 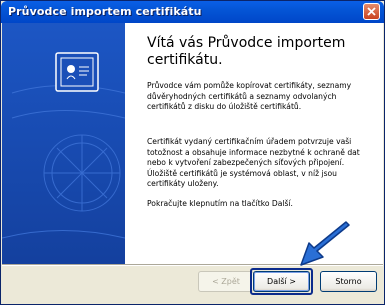 What do you see at coordinates (348, 281) in the screenshot?
I see `cancel-button: Storno` at bounding box center [348, 281].